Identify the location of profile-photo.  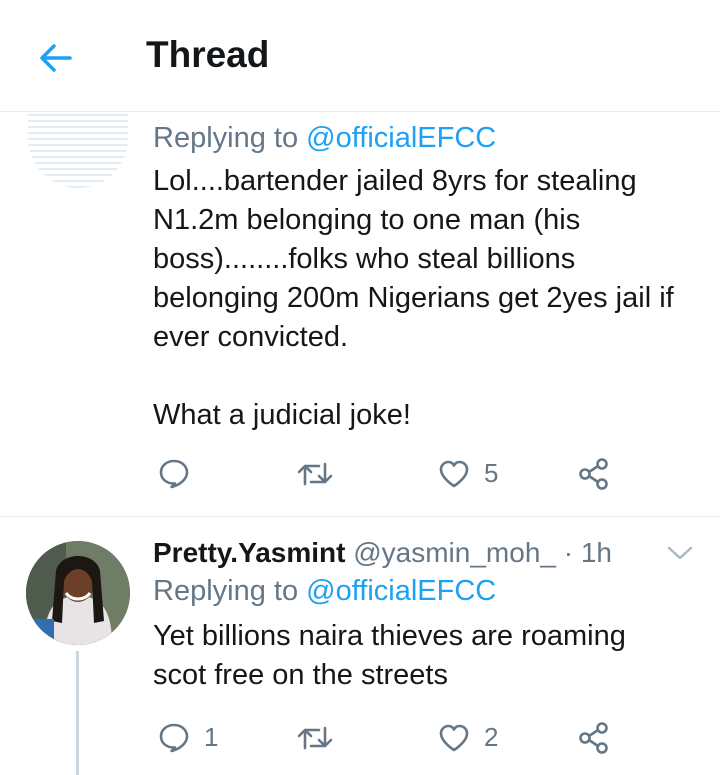
(78, 593).